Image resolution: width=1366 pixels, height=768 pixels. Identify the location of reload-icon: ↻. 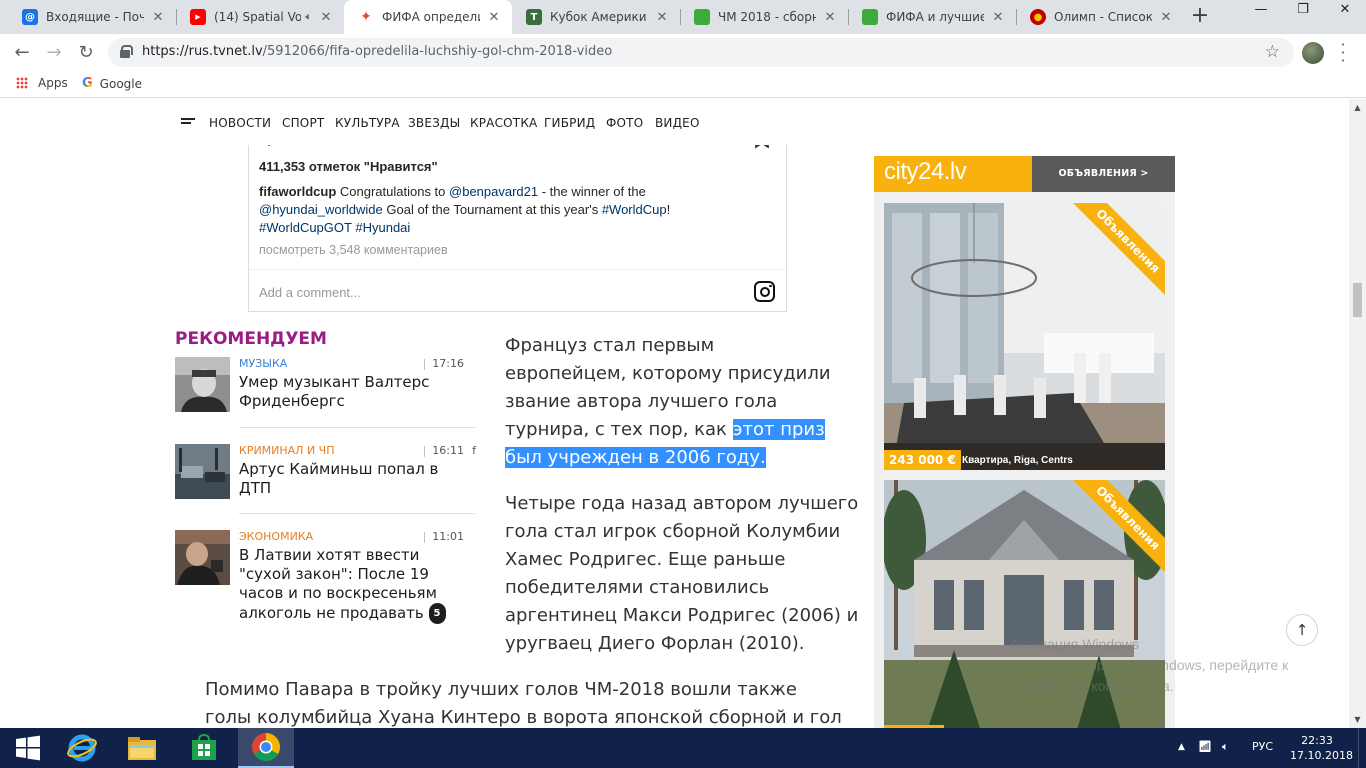
(86, 53).